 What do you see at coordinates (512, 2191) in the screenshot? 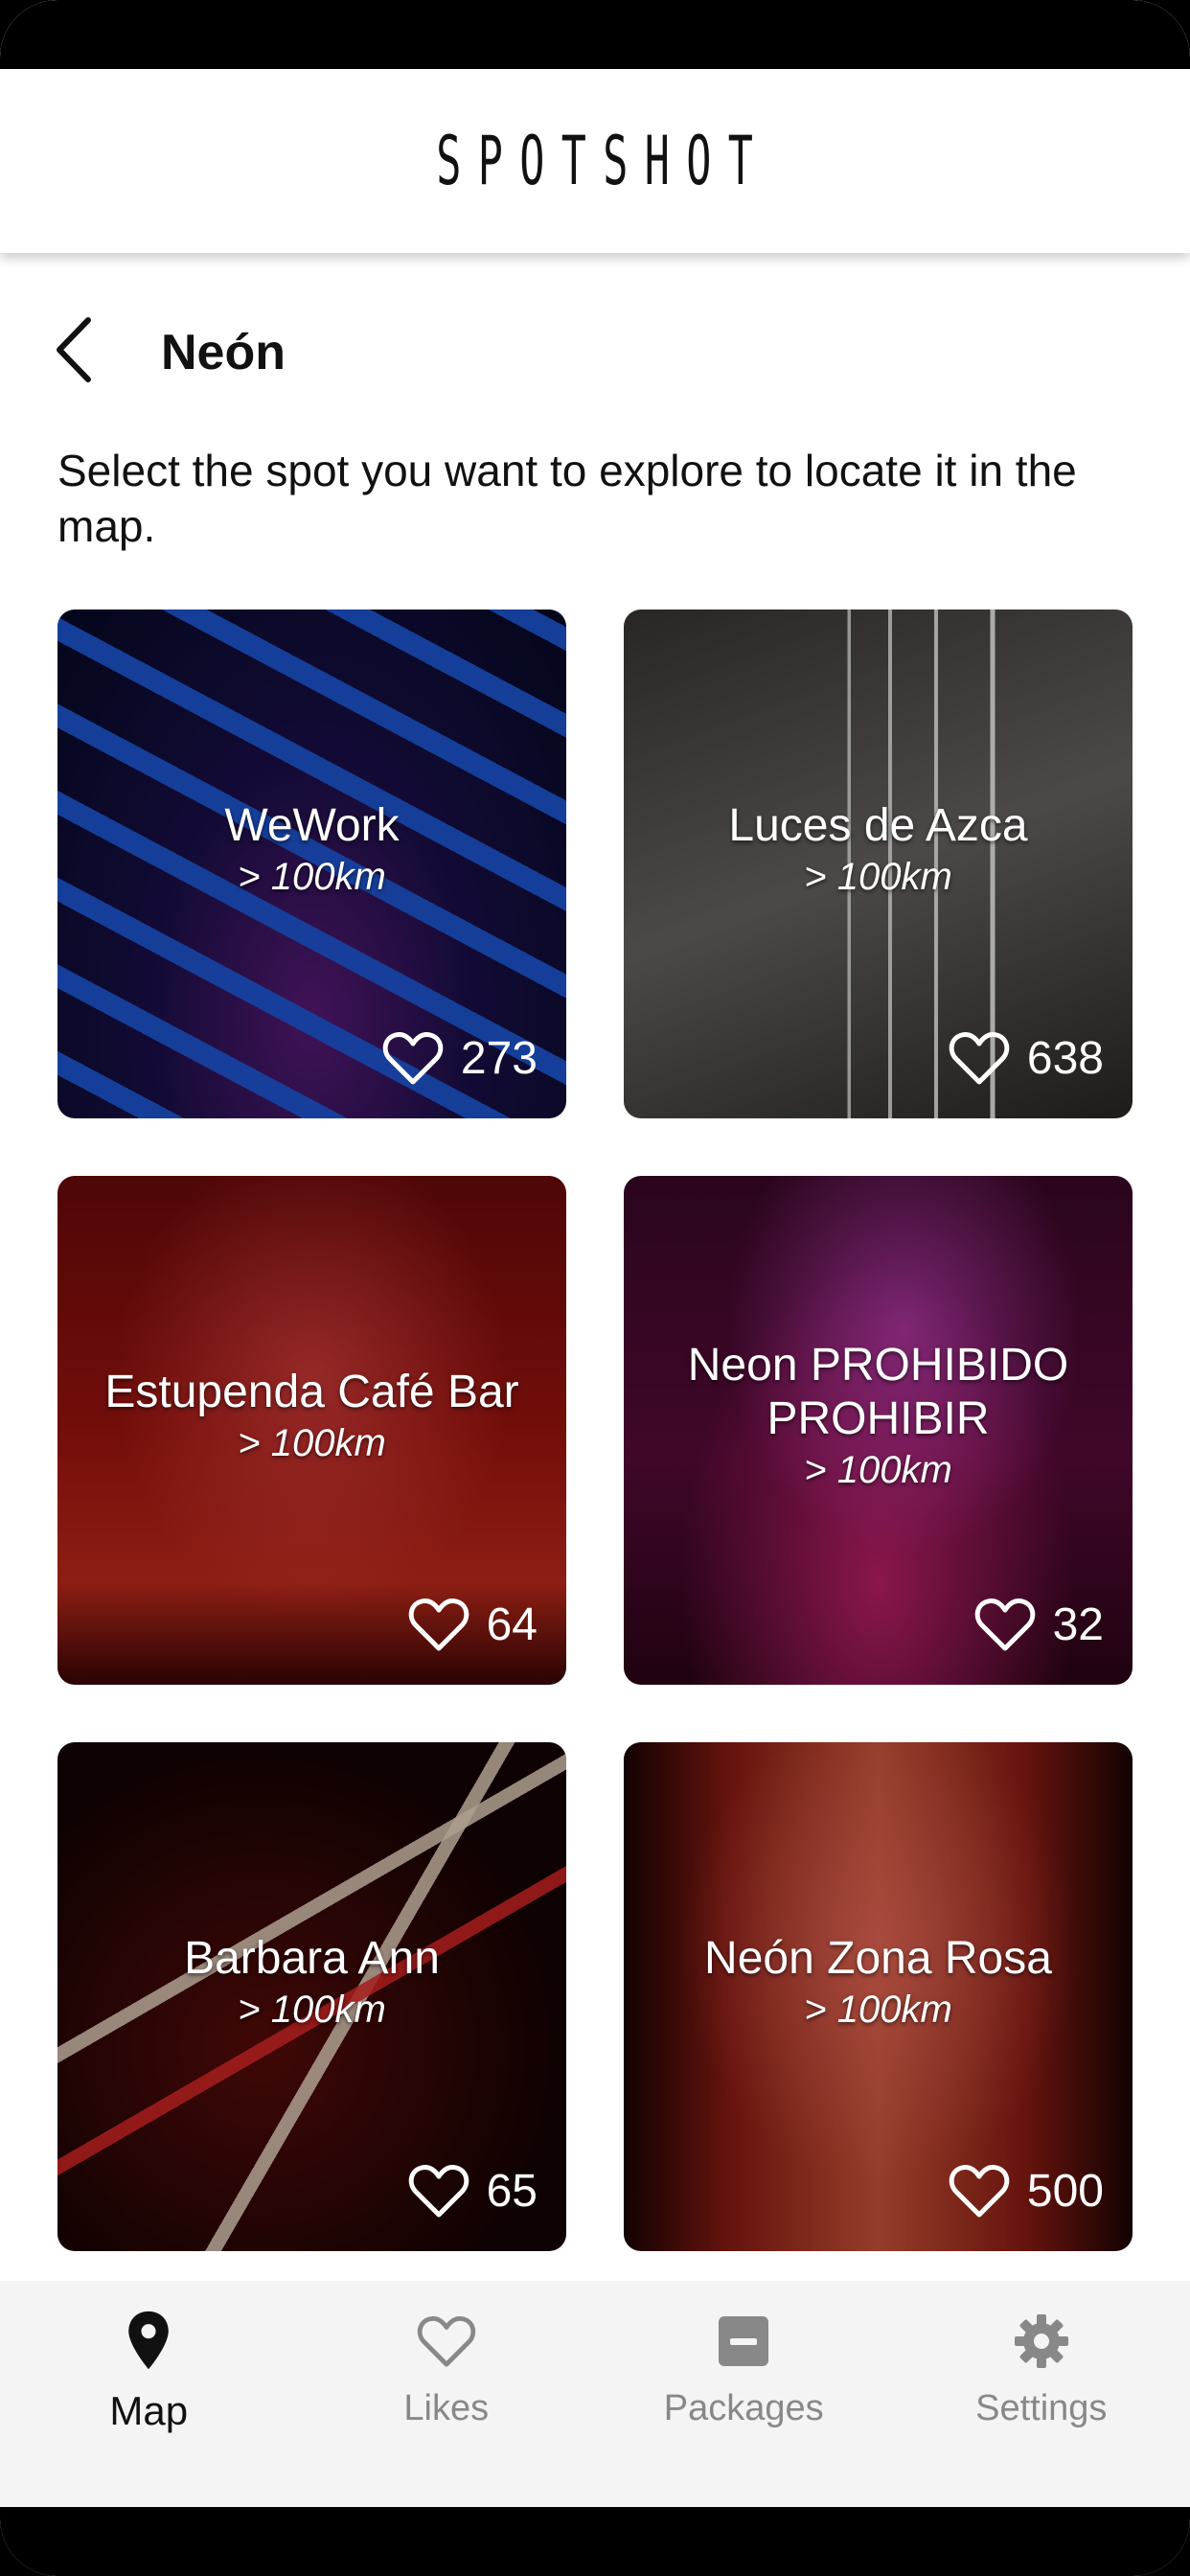
I see `like-count: 65` at bounding box center [512, 2191].